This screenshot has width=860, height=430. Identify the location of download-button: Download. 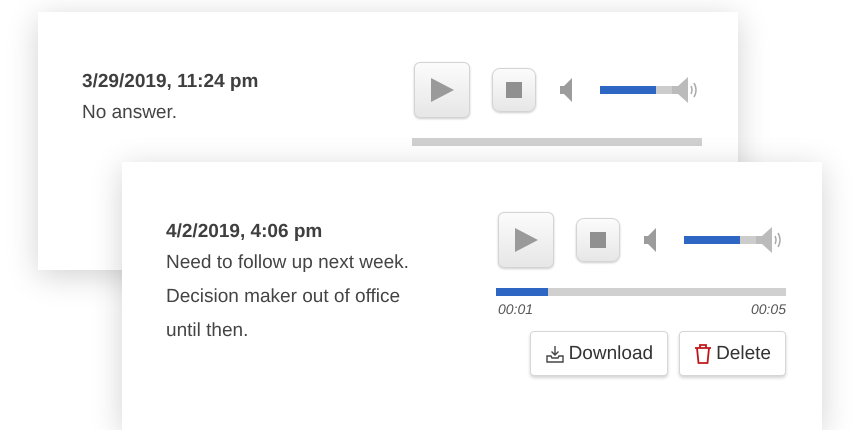
(599, 353).